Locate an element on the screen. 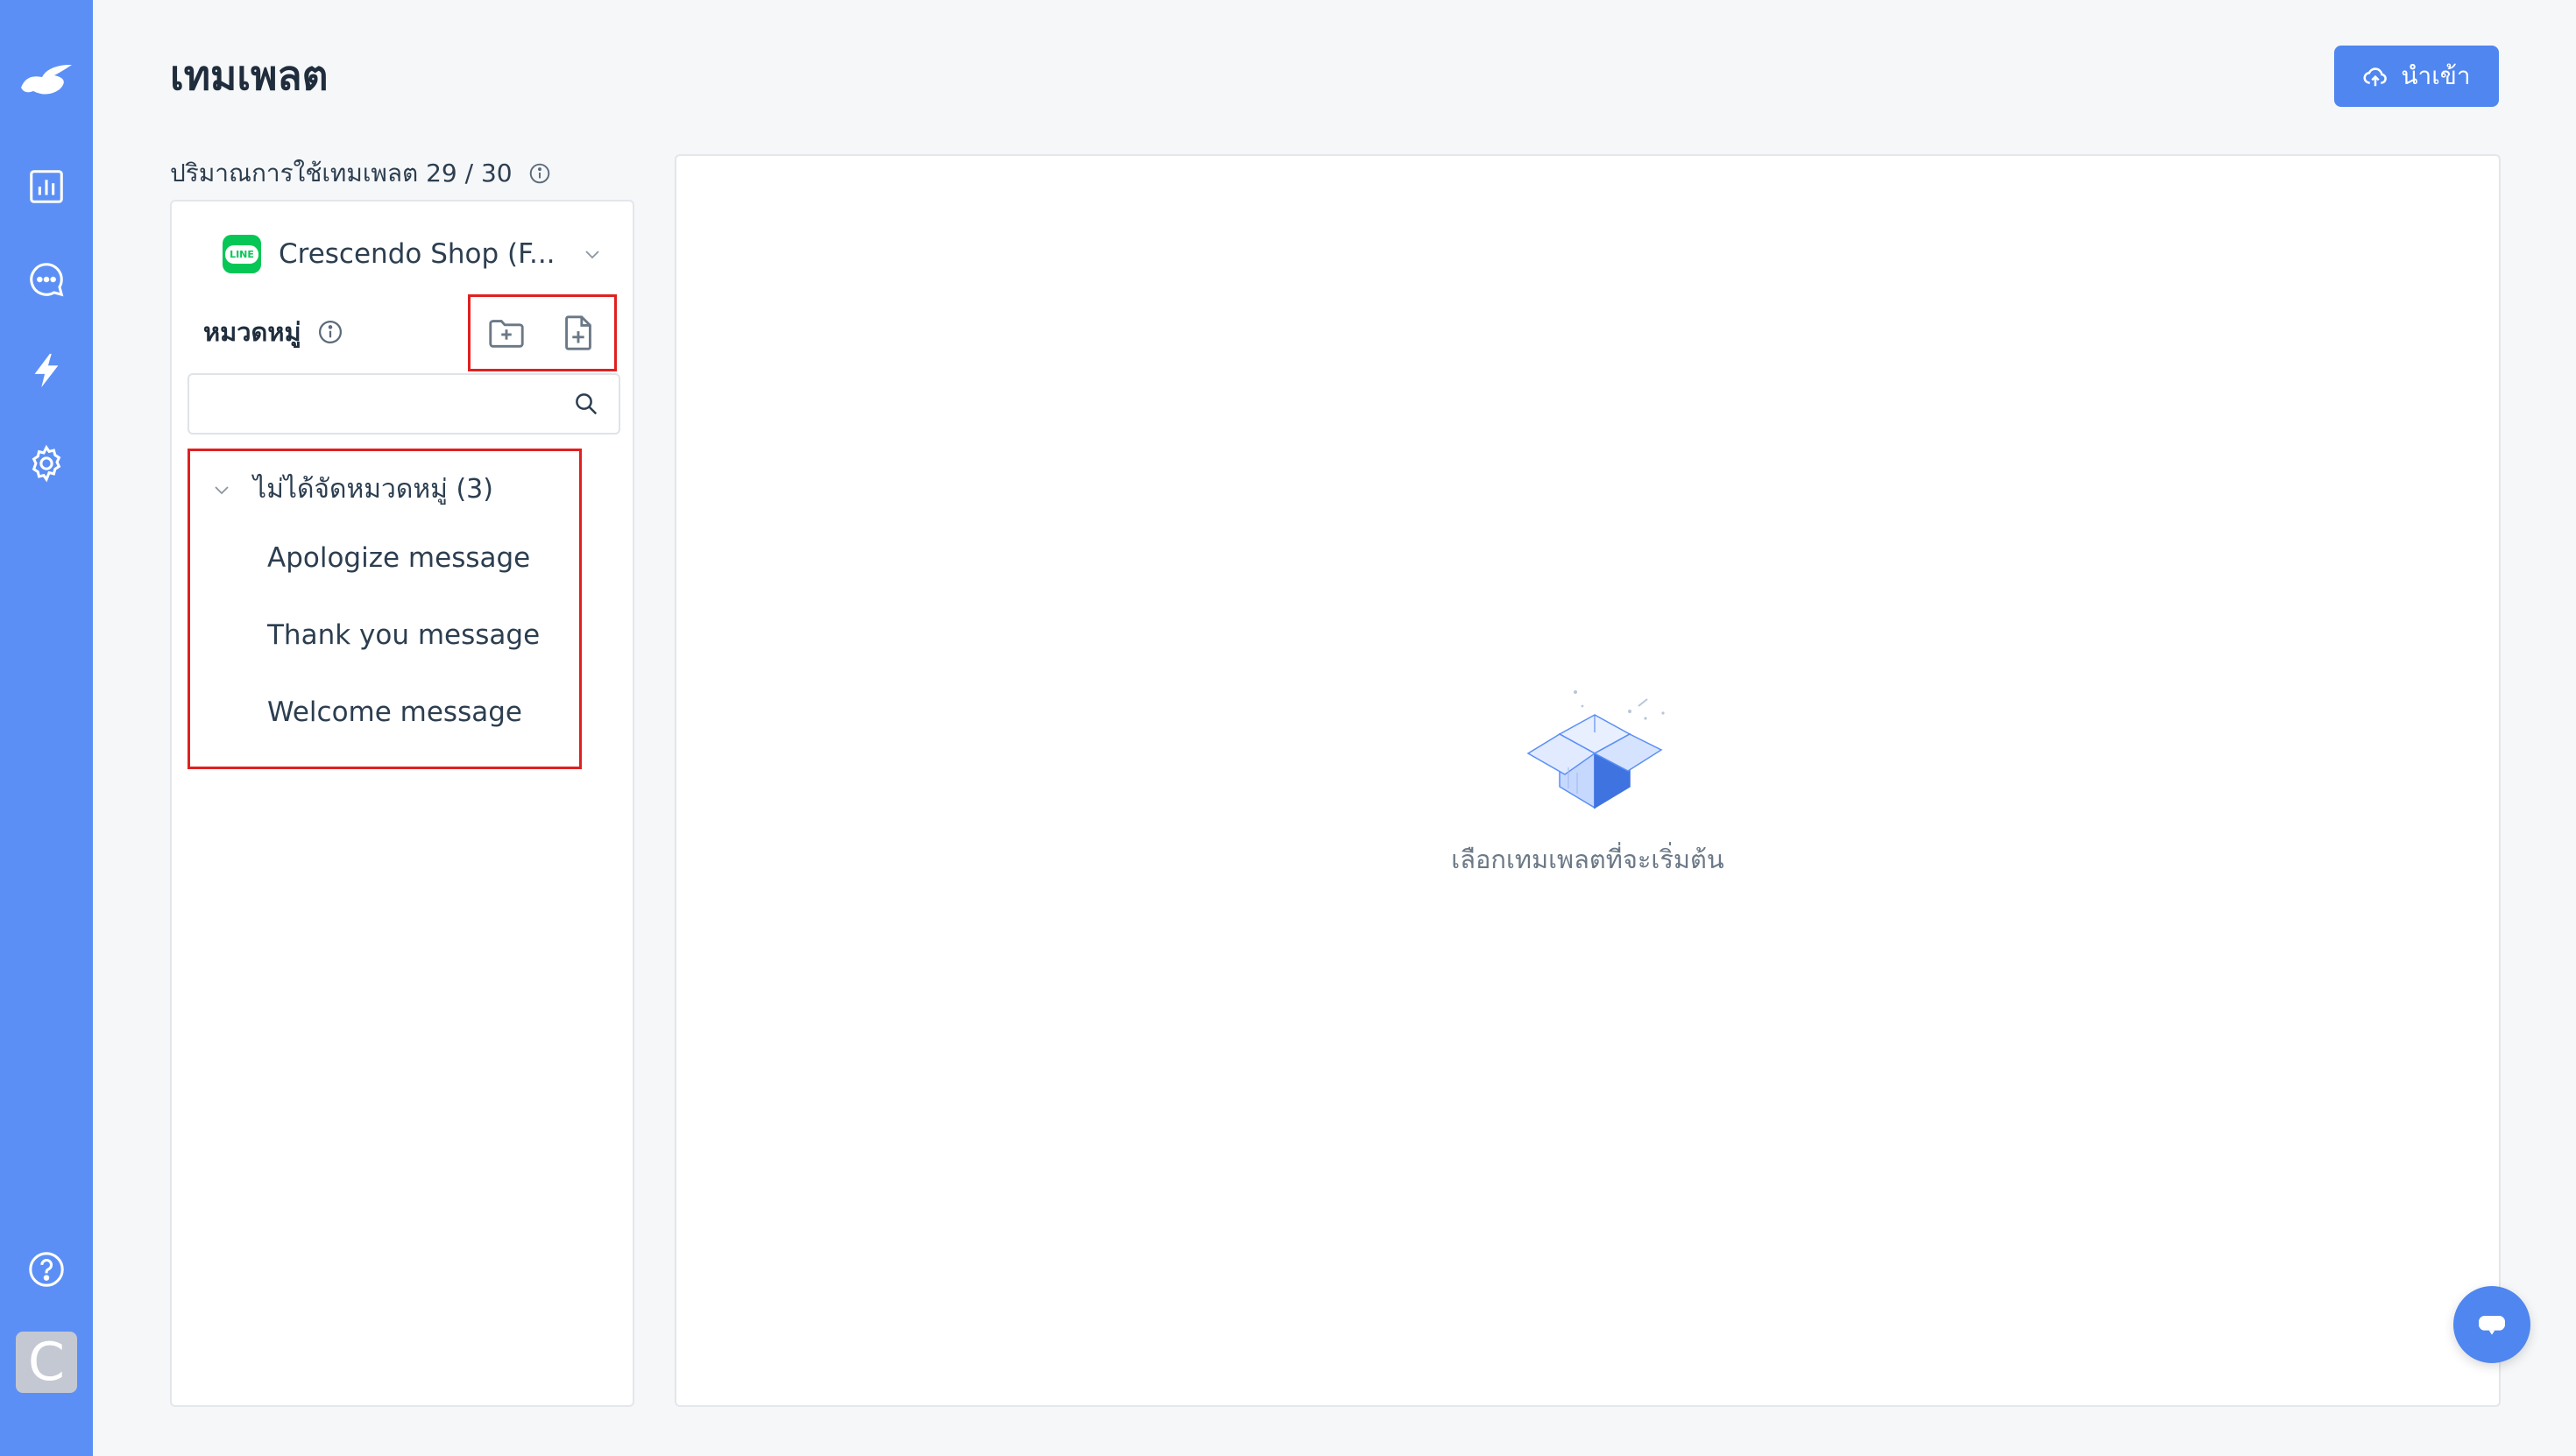 This screenshot has height=1456, width=2576. add-template-button is located at coordinates (578, 332).